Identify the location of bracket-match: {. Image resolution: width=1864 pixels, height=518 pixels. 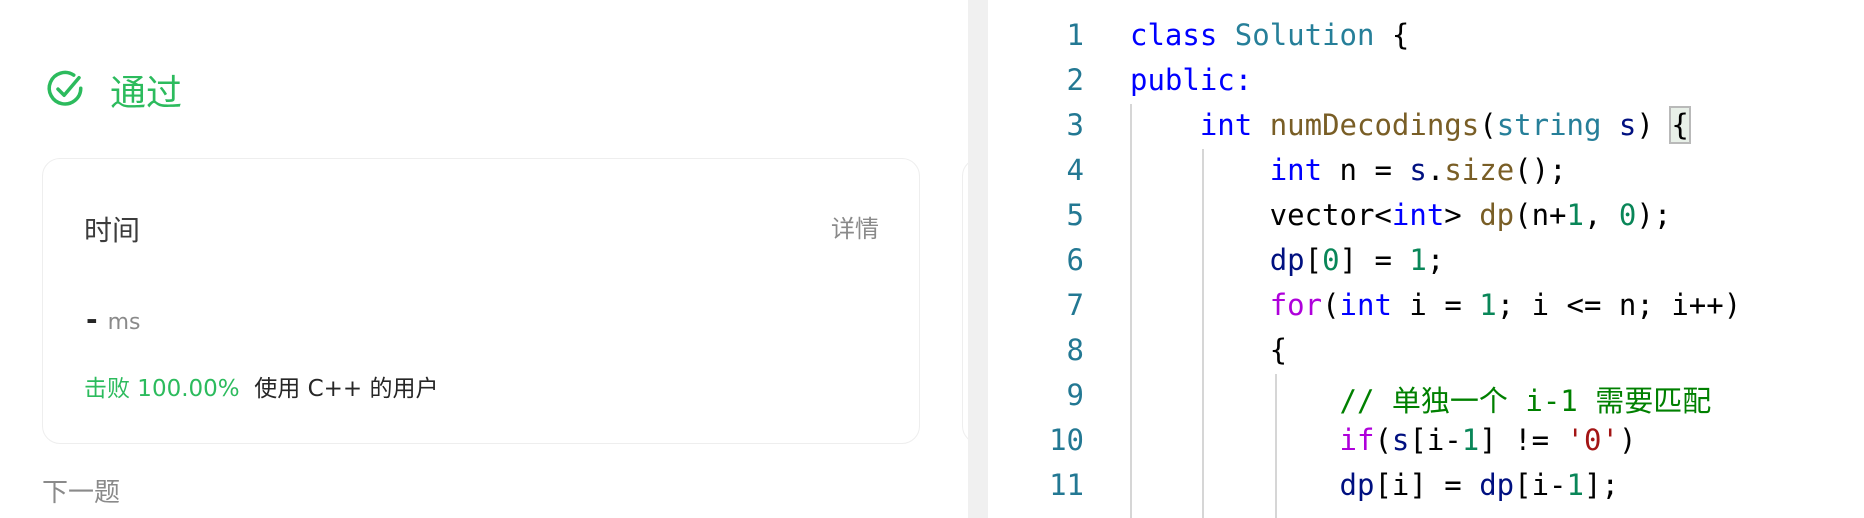
(1680, 125).